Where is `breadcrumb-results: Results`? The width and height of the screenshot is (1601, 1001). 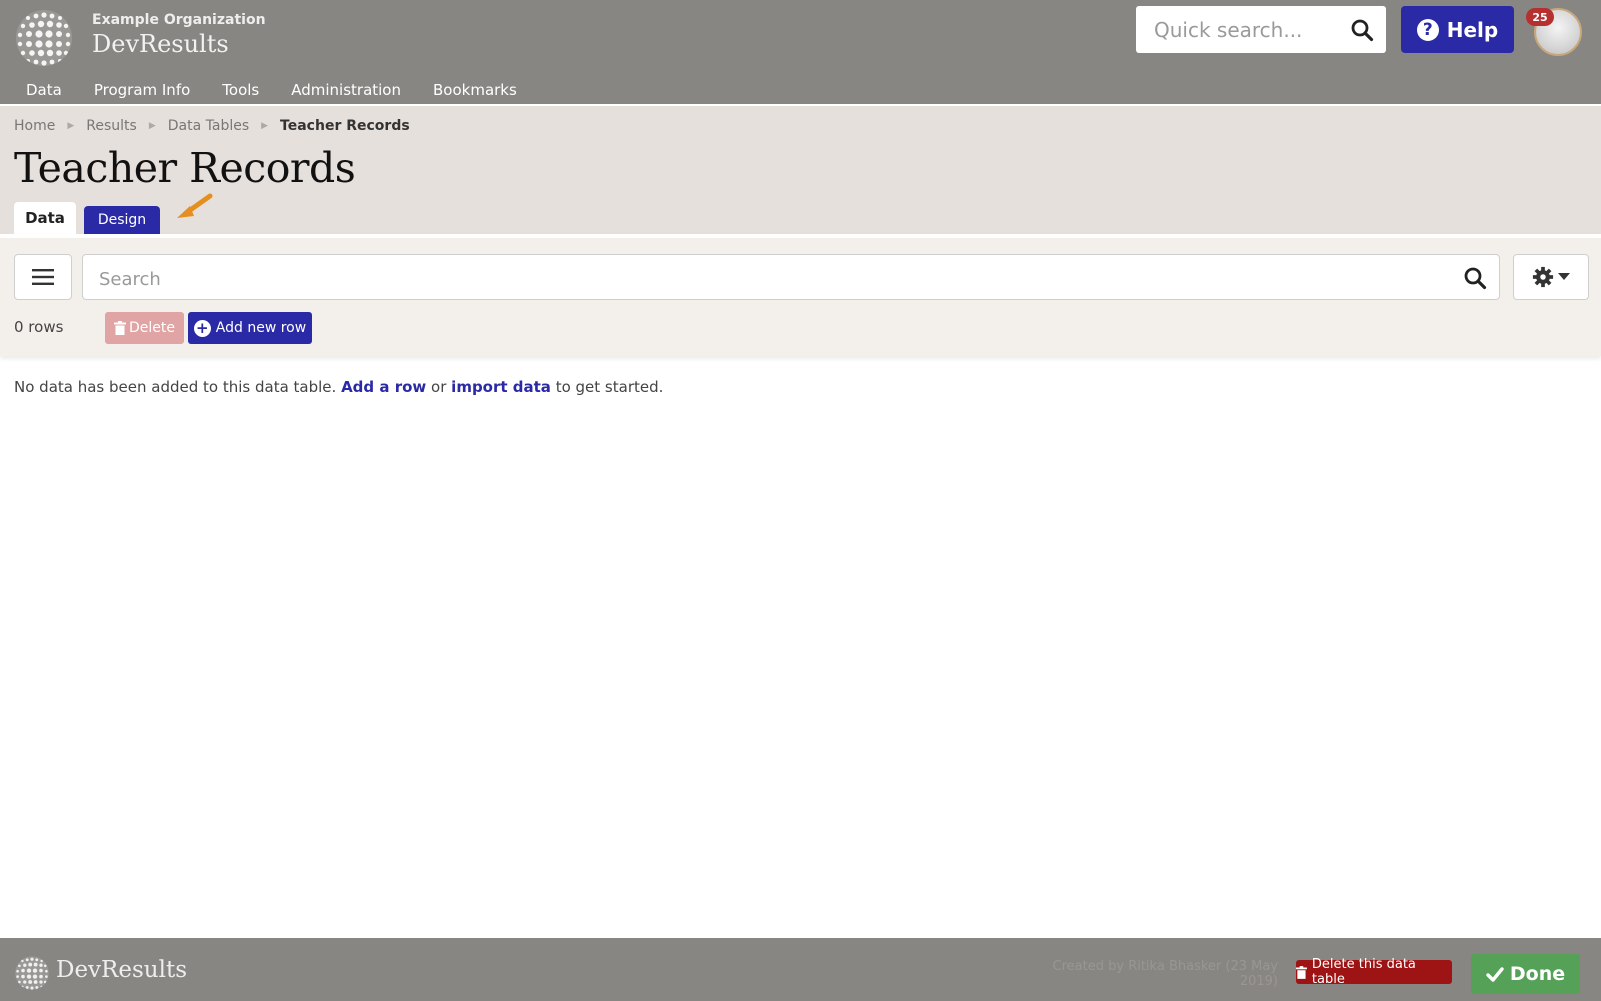 breadcrumb-results: Results is located at coordinates (111, 126).